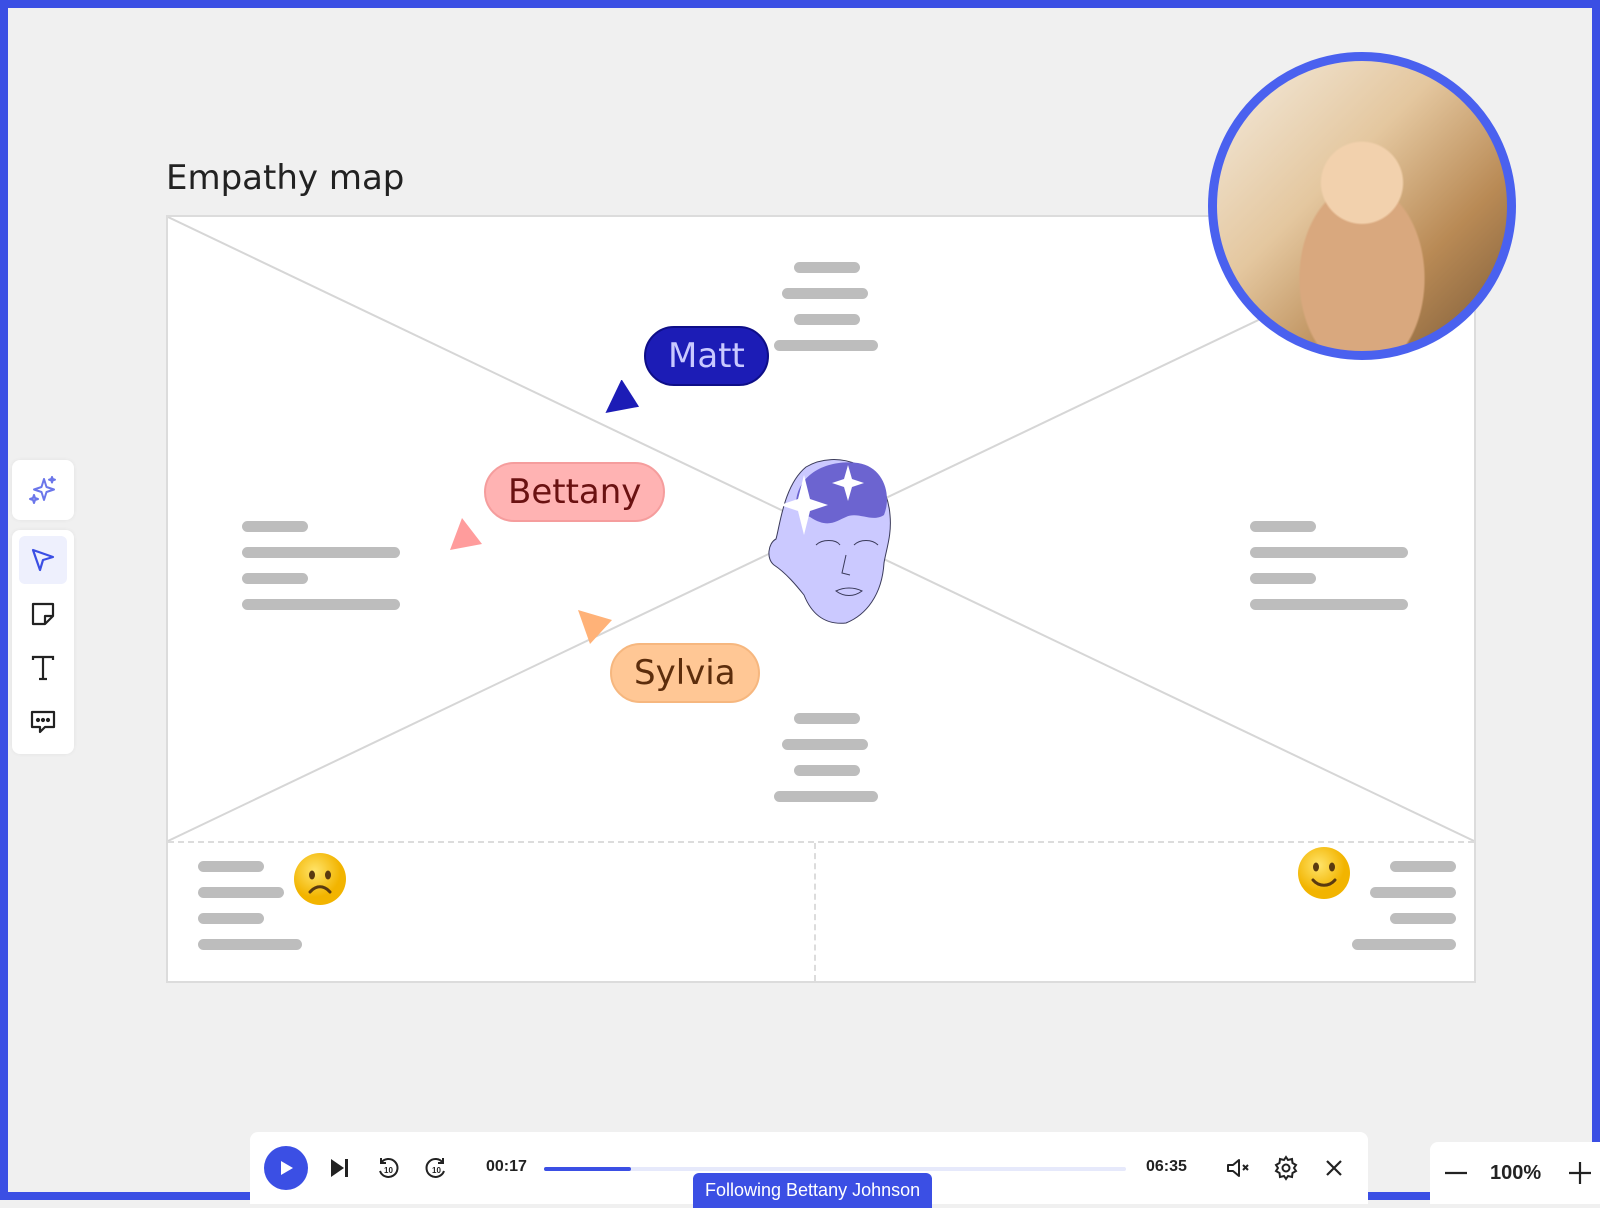 This screenshot has width=1600, height=1208. I want to click on close-icon, so click(1334, 1168).